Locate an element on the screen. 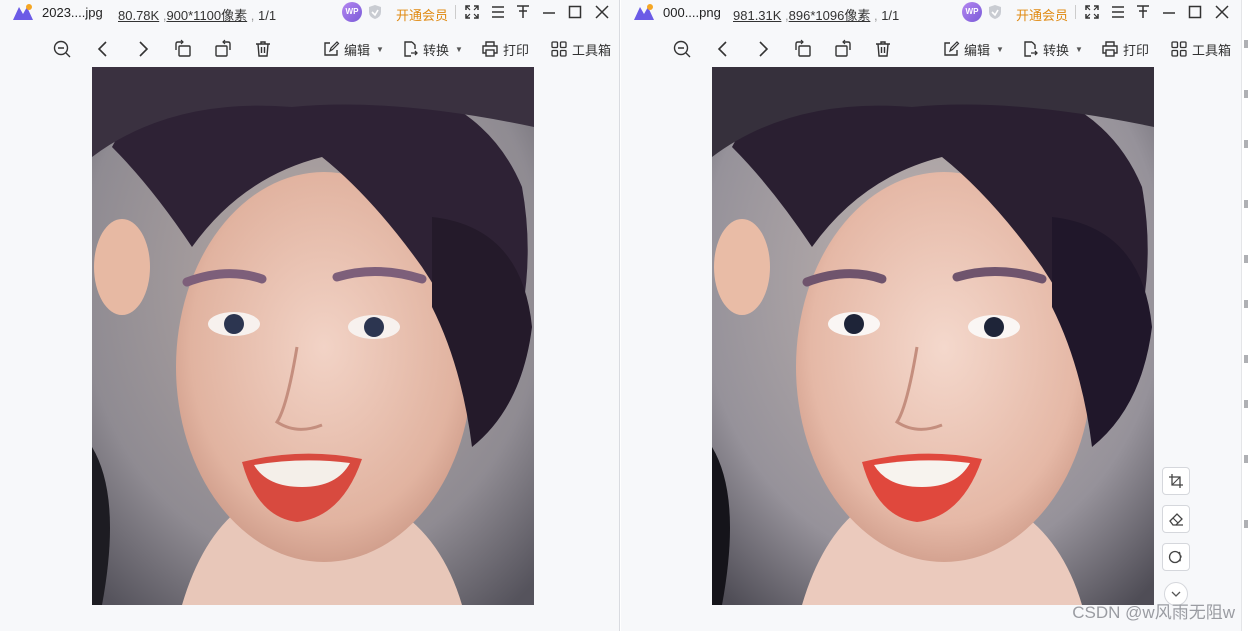 This screenshot has height=631, width=1249. file-info: 981.31K ,896*1096像素 , 1/1 is located at coordinates (816, 15).